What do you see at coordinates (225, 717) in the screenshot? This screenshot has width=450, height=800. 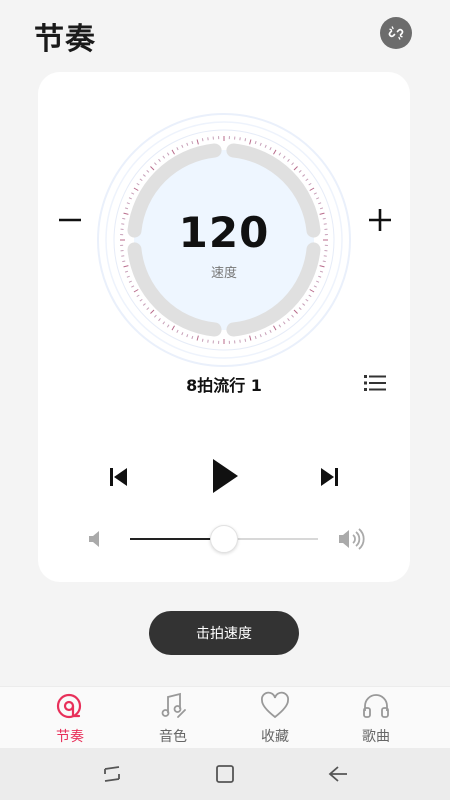 I see `bottom-tab-bar: 节奏 音色 收藏 歌曲` at bounding box center [225, 717].